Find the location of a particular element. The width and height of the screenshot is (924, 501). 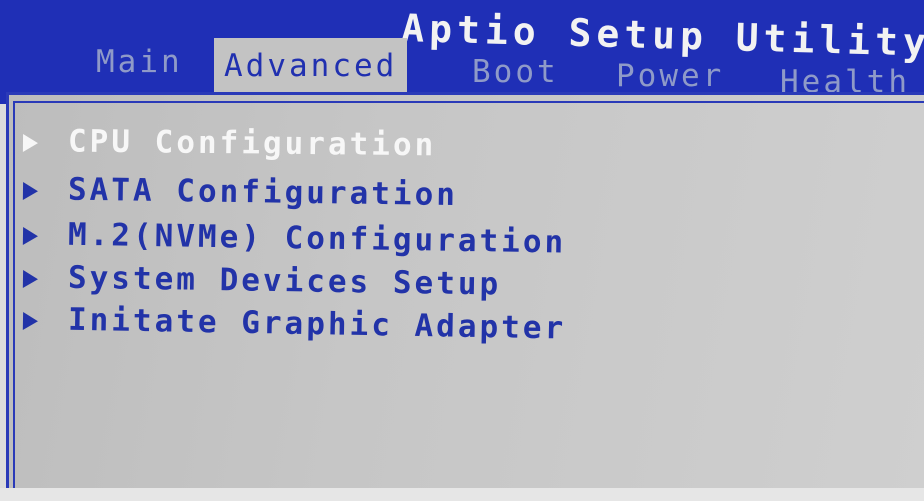

menu-item-label: CPU Configuration is located at coordinates (252, 143).